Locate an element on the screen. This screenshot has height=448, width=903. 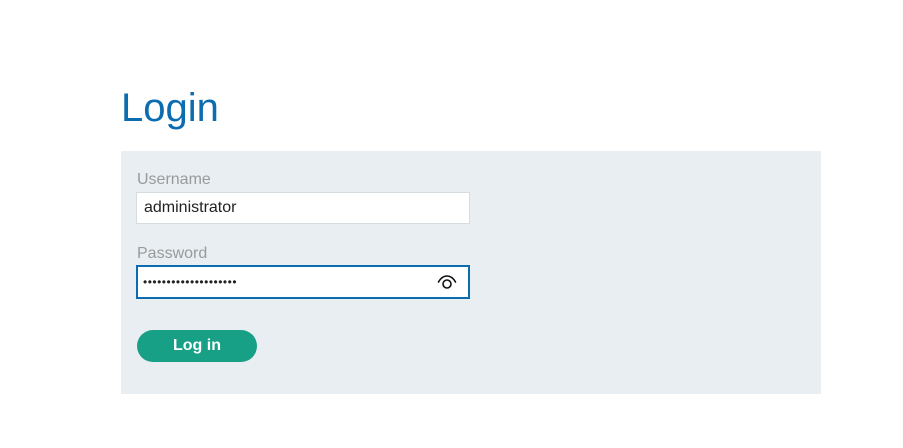
log-in-button: Log in is located at coordinates (197, 346).